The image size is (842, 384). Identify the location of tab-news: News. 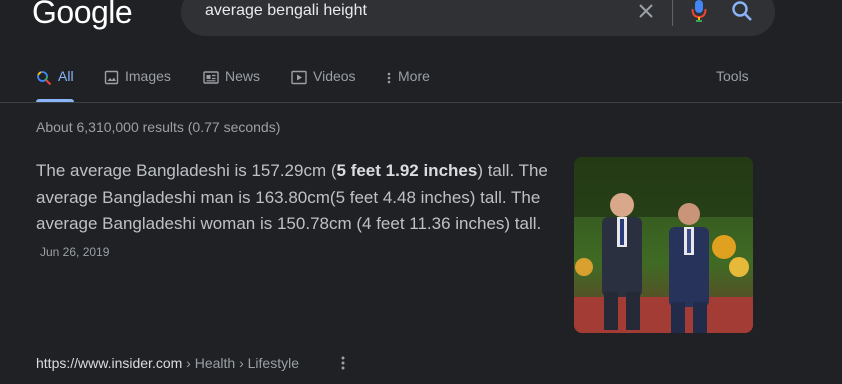
(231, 85).